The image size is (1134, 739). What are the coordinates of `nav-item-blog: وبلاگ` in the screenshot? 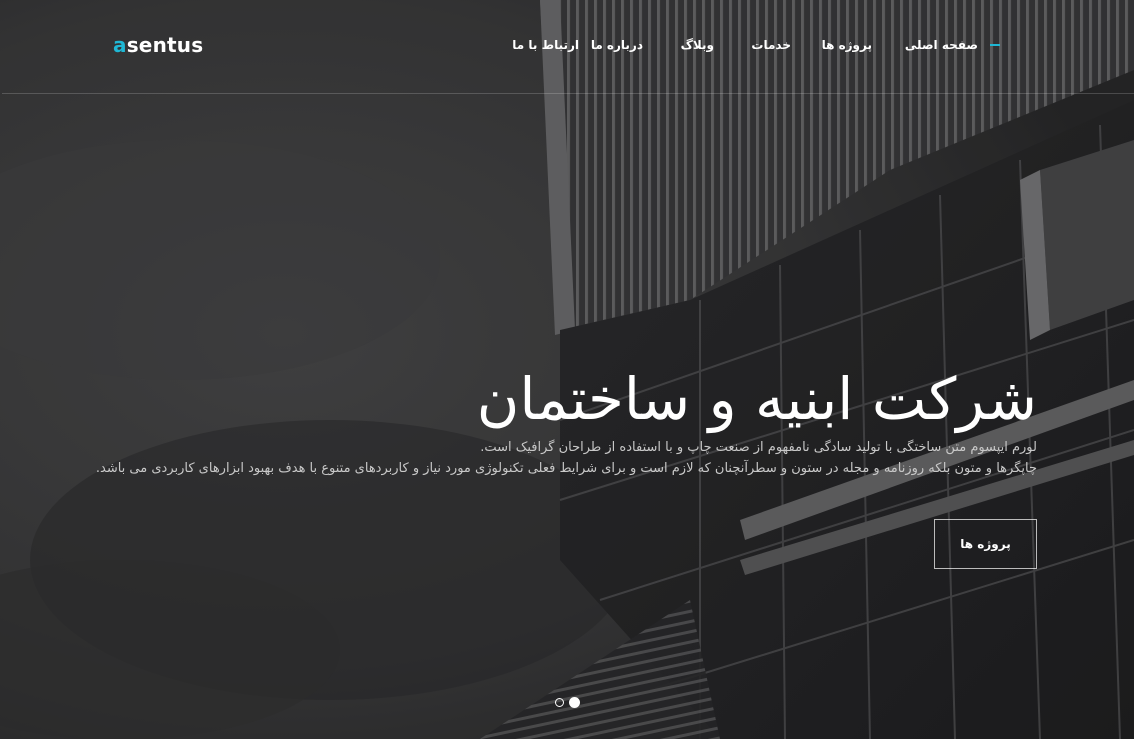 It's located at (697, 45).